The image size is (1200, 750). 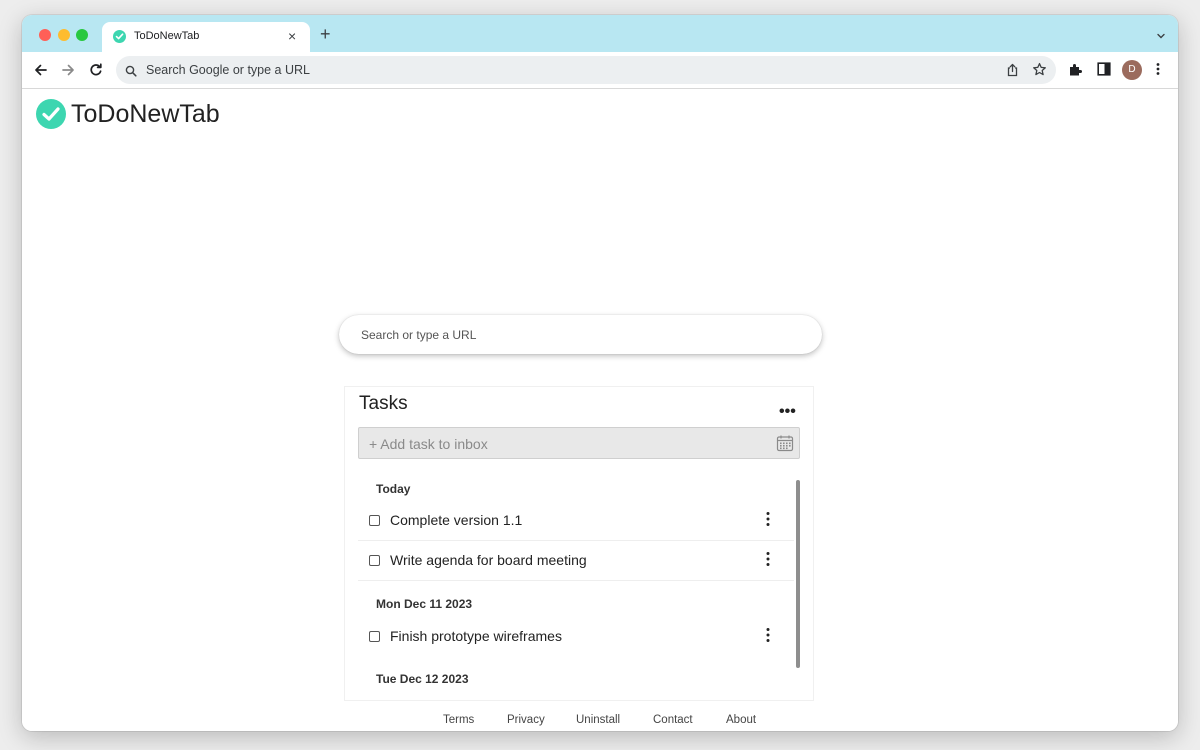 What do you see at coordinates (576, 521) in the screenshot?
I see `task-item: Complete version 1.1` at bounding box center [576, 521].